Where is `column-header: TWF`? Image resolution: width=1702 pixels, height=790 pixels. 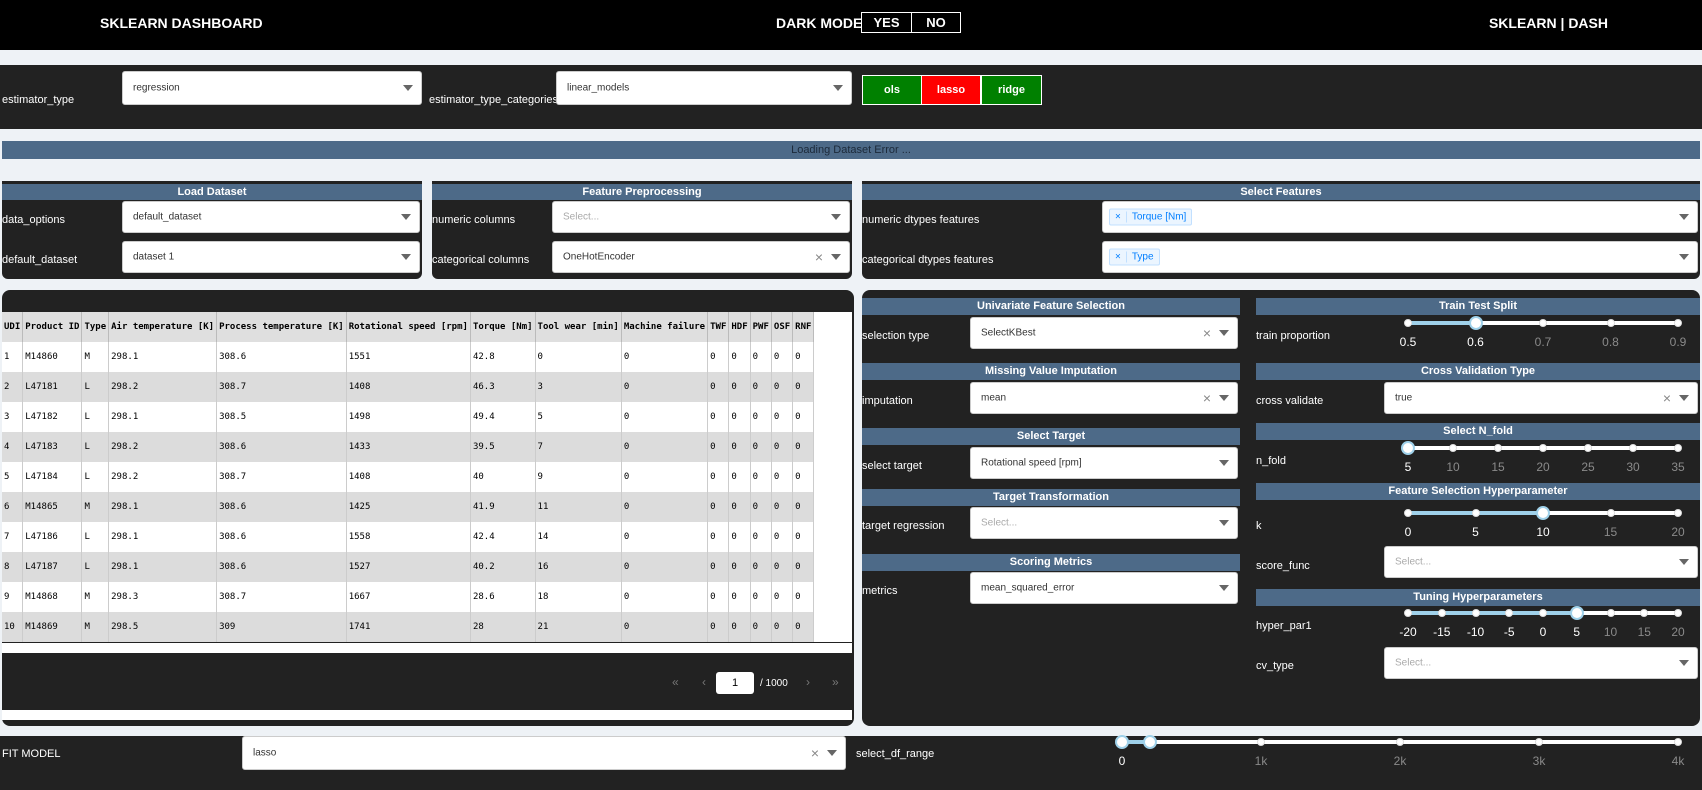
column-header: TWF is located at coordinates (718, 327).